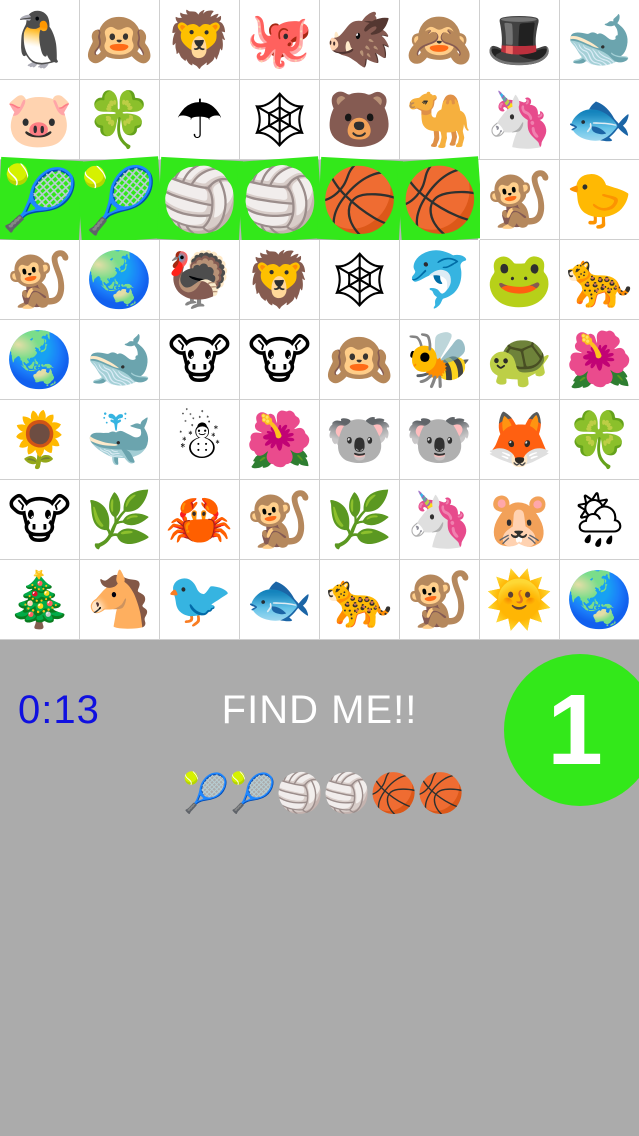 This screenshot has height=1136, width=639. What do you see at coordinates (440, 360) in the screenshot?
I see `bee-icon: 🐝` at bounding box center [440, 360].